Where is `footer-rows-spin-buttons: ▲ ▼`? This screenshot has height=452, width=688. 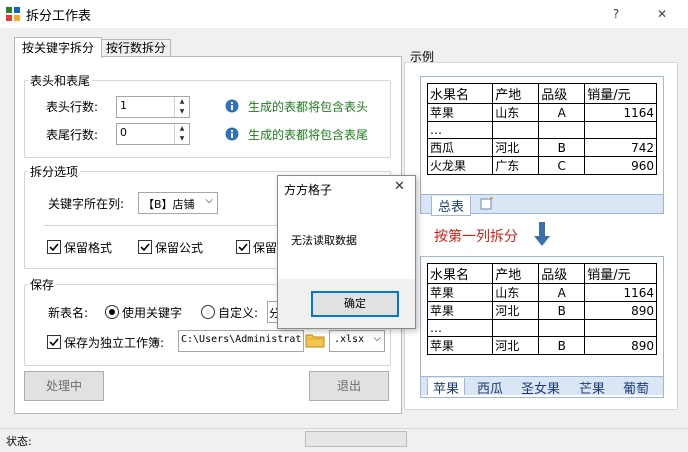 footer-rows-spin-buttons: ▲ ▼ is located at coordinates (181, 134).